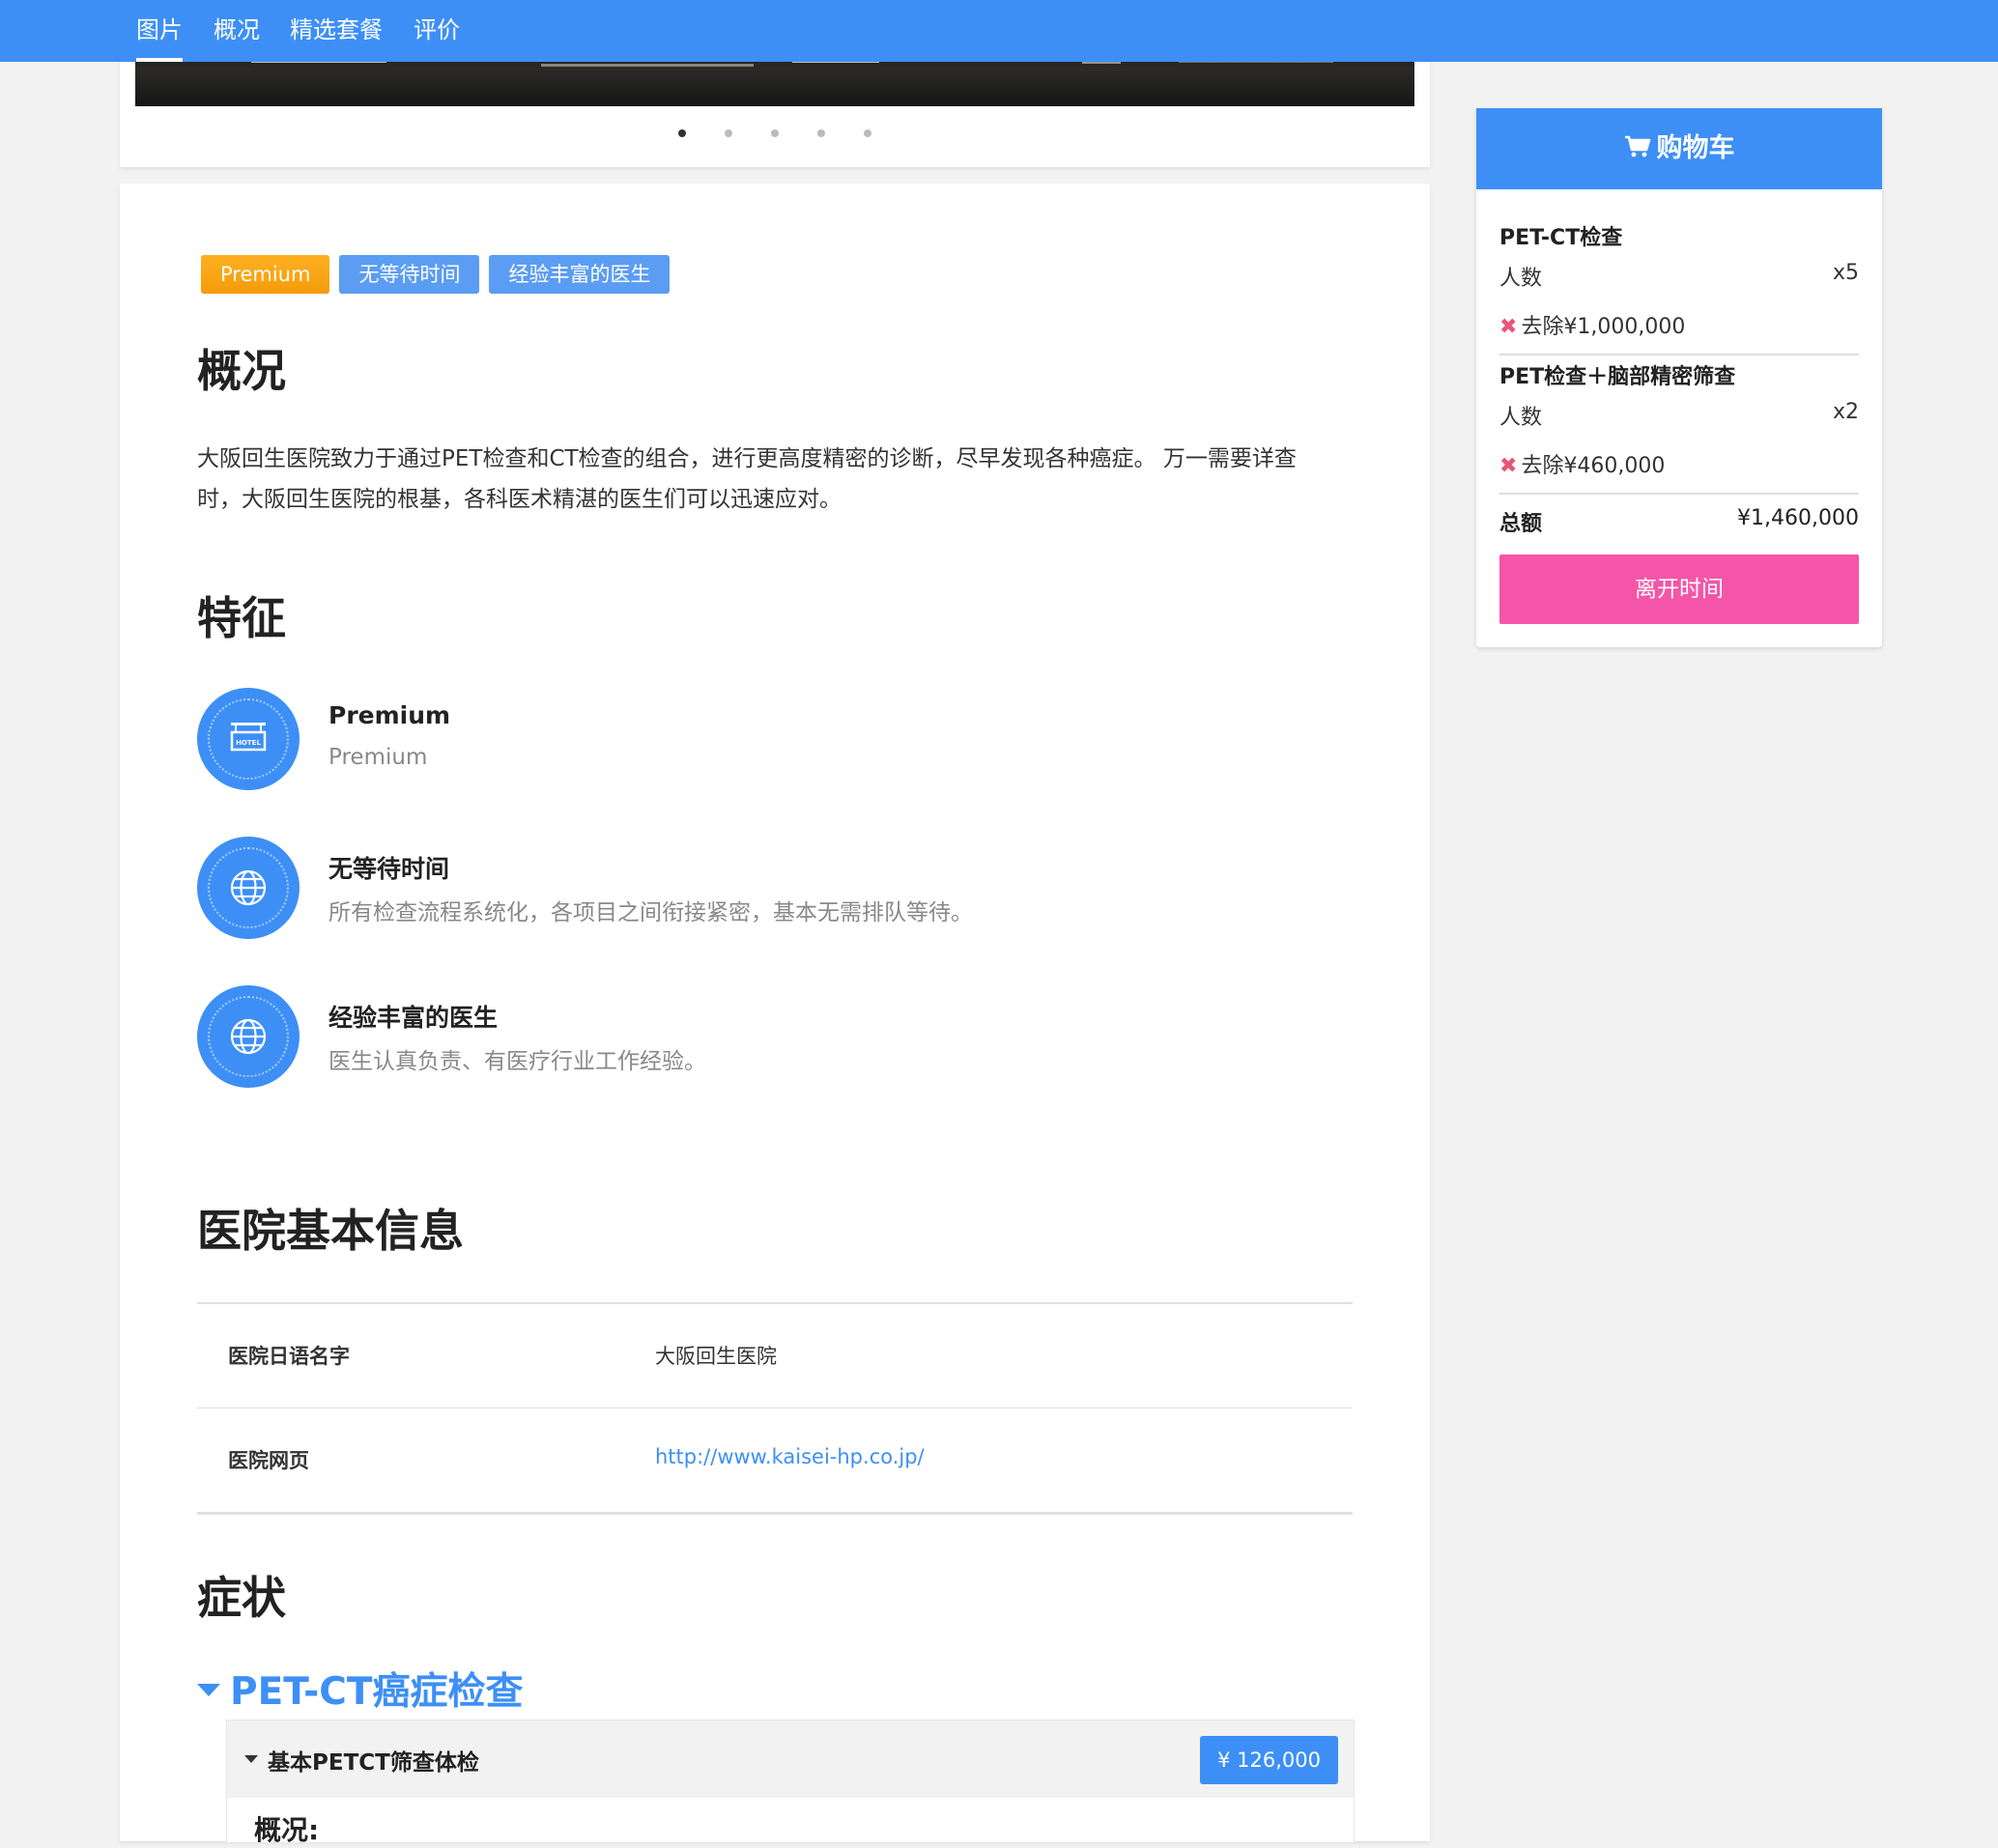  What do you see at coordinates (728, 1037) in the screenshot?
I see `feature-item: 经验丰富的医生 医生认真负责、有医疗行业工作经验。` at bounding box center [728, 1037].